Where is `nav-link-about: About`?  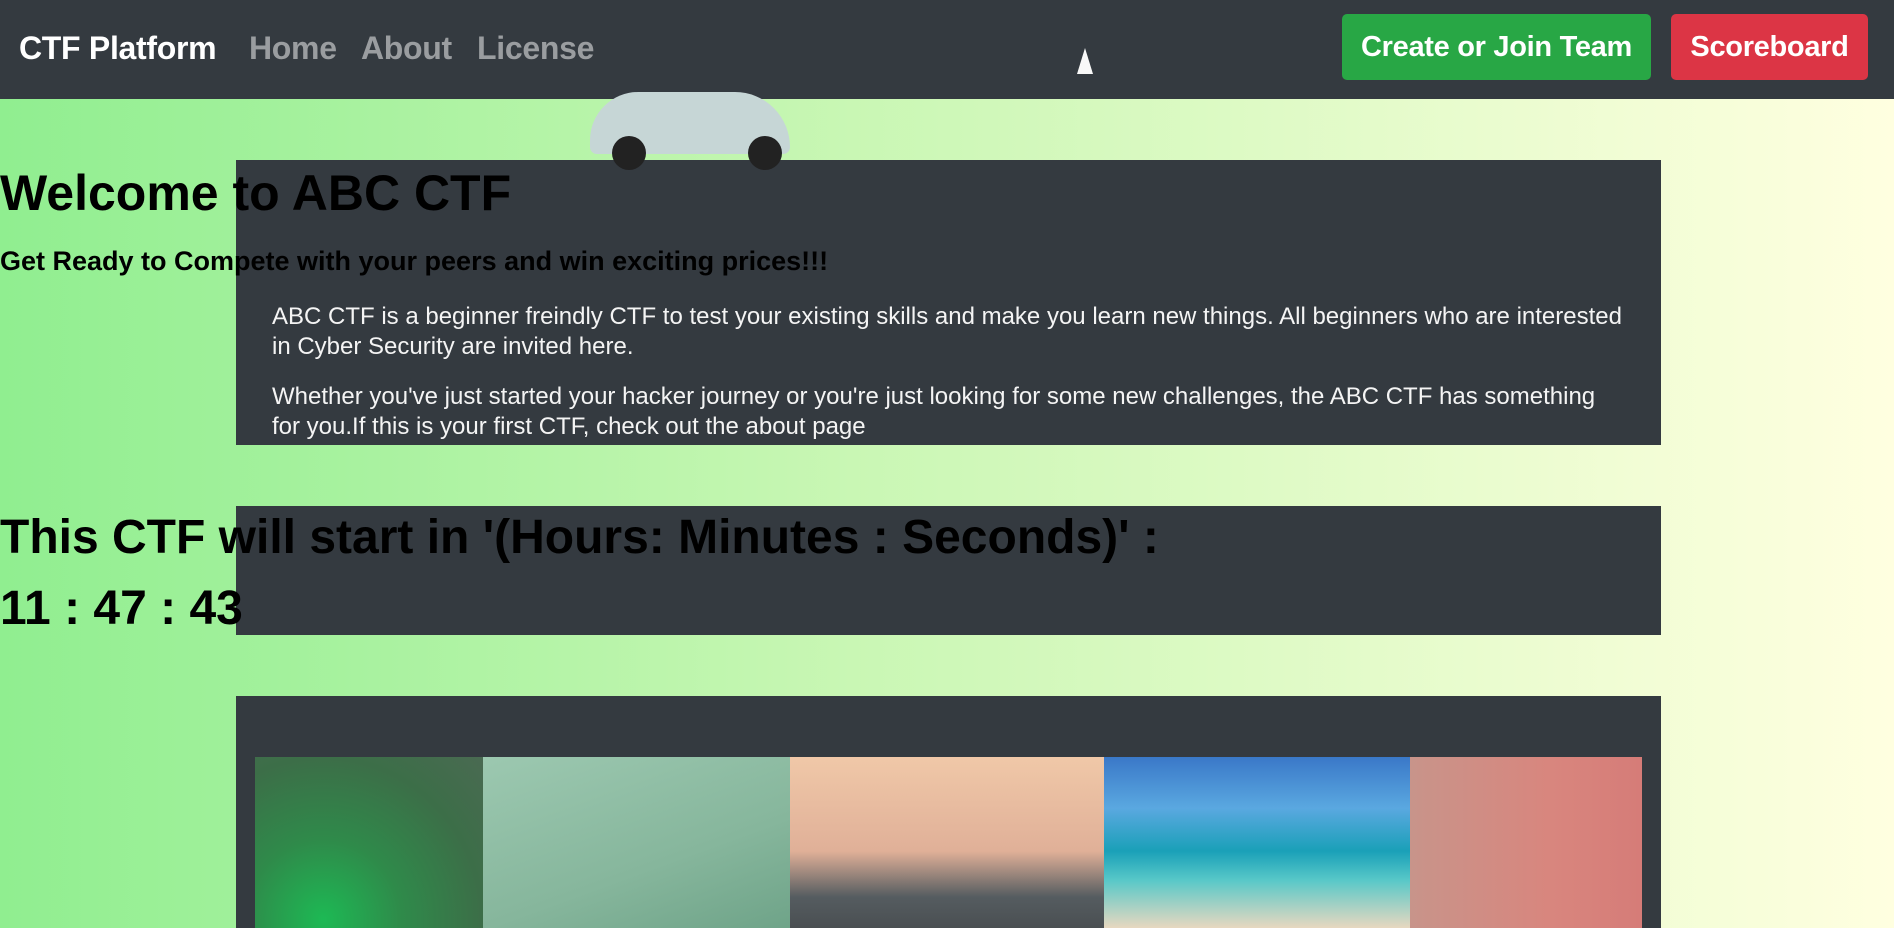
nav-link-about: About is located at coordinates (406, 48).